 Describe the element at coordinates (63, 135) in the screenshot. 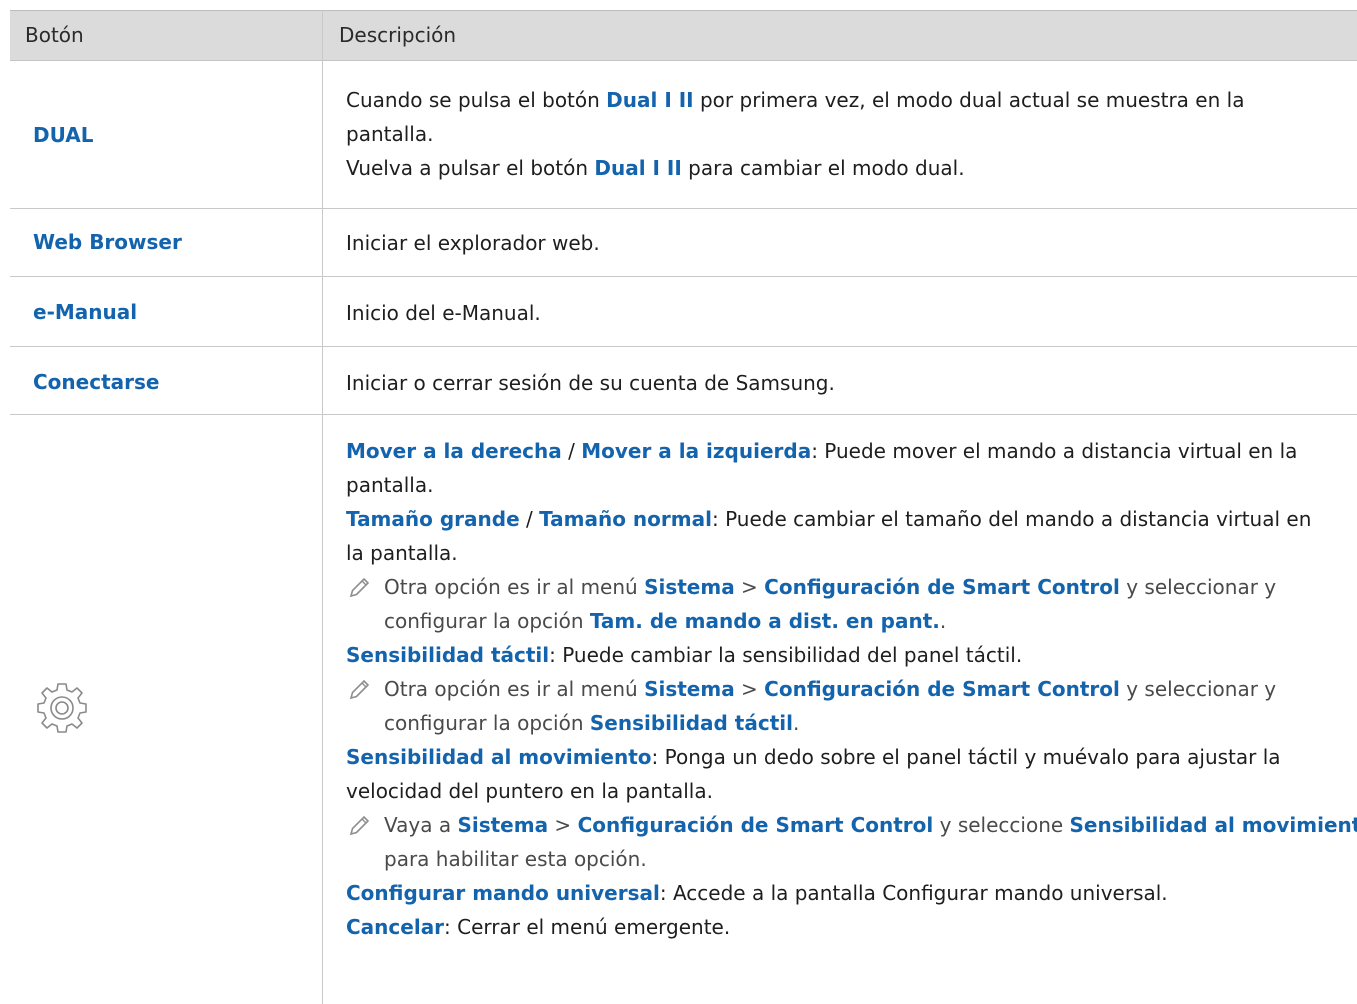

I see `dual-label: DUAL` at that location.